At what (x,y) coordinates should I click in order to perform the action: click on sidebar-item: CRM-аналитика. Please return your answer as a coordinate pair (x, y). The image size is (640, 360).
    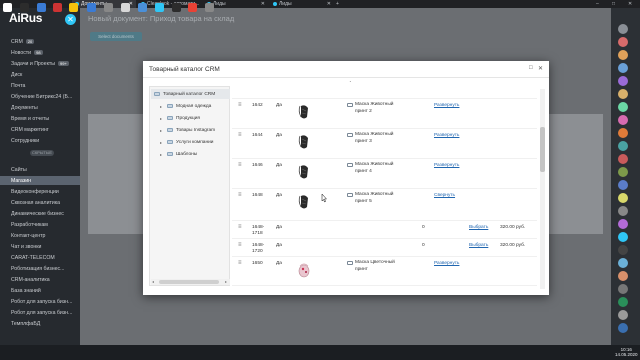
    Looking at the image, I should click on (40, 279).